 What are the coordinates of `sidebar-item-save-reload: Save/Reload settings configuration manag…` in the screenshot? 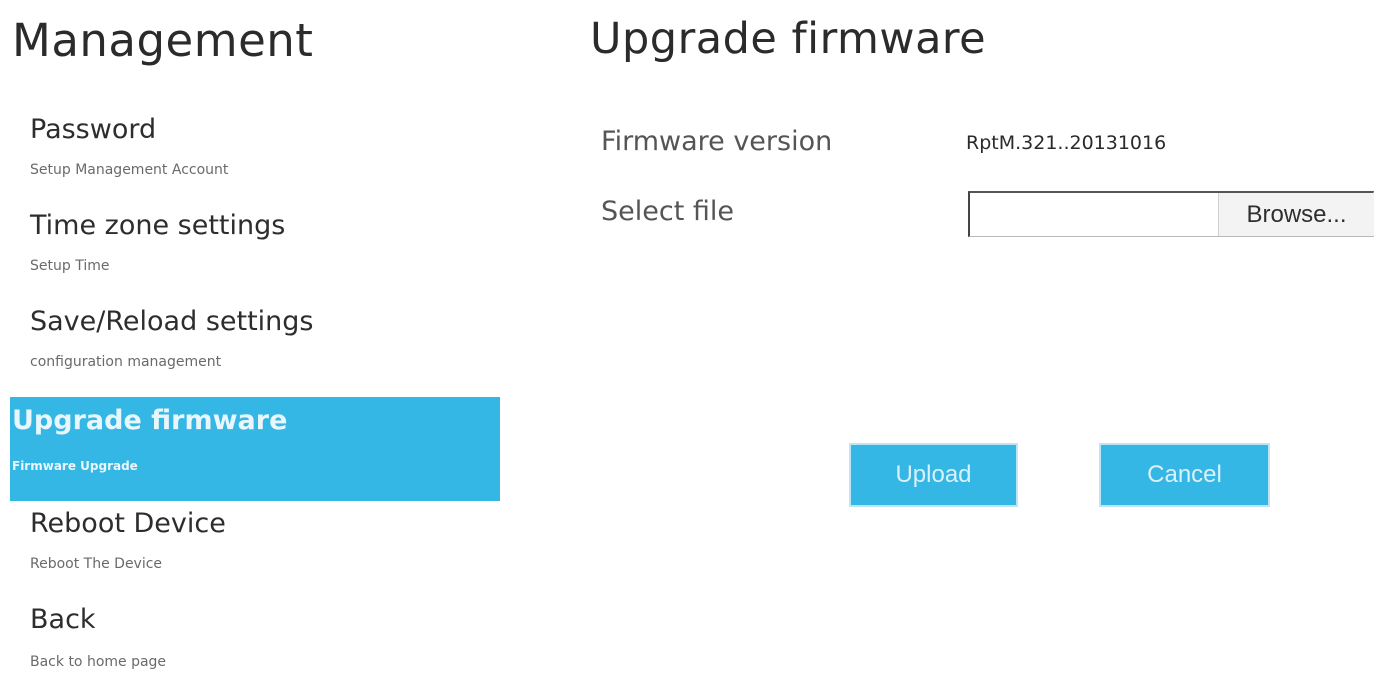 It's located at (255, 354).